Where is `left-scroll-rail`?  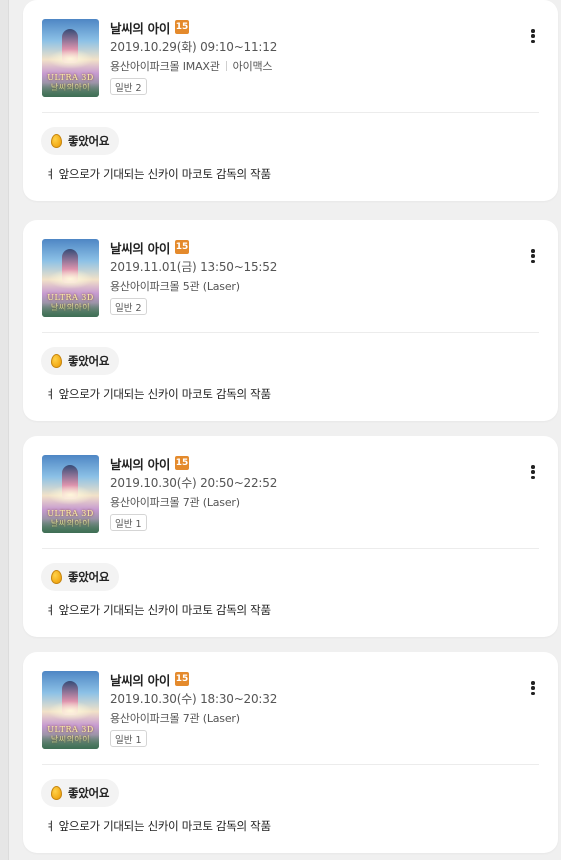
left-scroll-rail is located at coordinates (4, 430).